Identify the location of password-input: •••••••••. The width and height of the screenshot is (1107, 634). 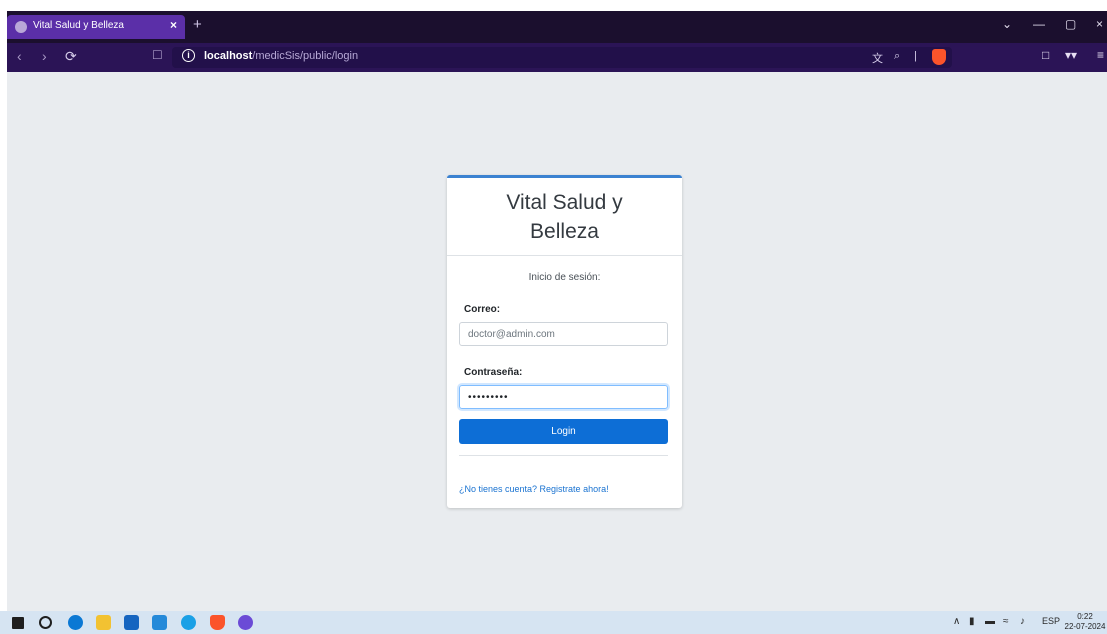
(563, 397).